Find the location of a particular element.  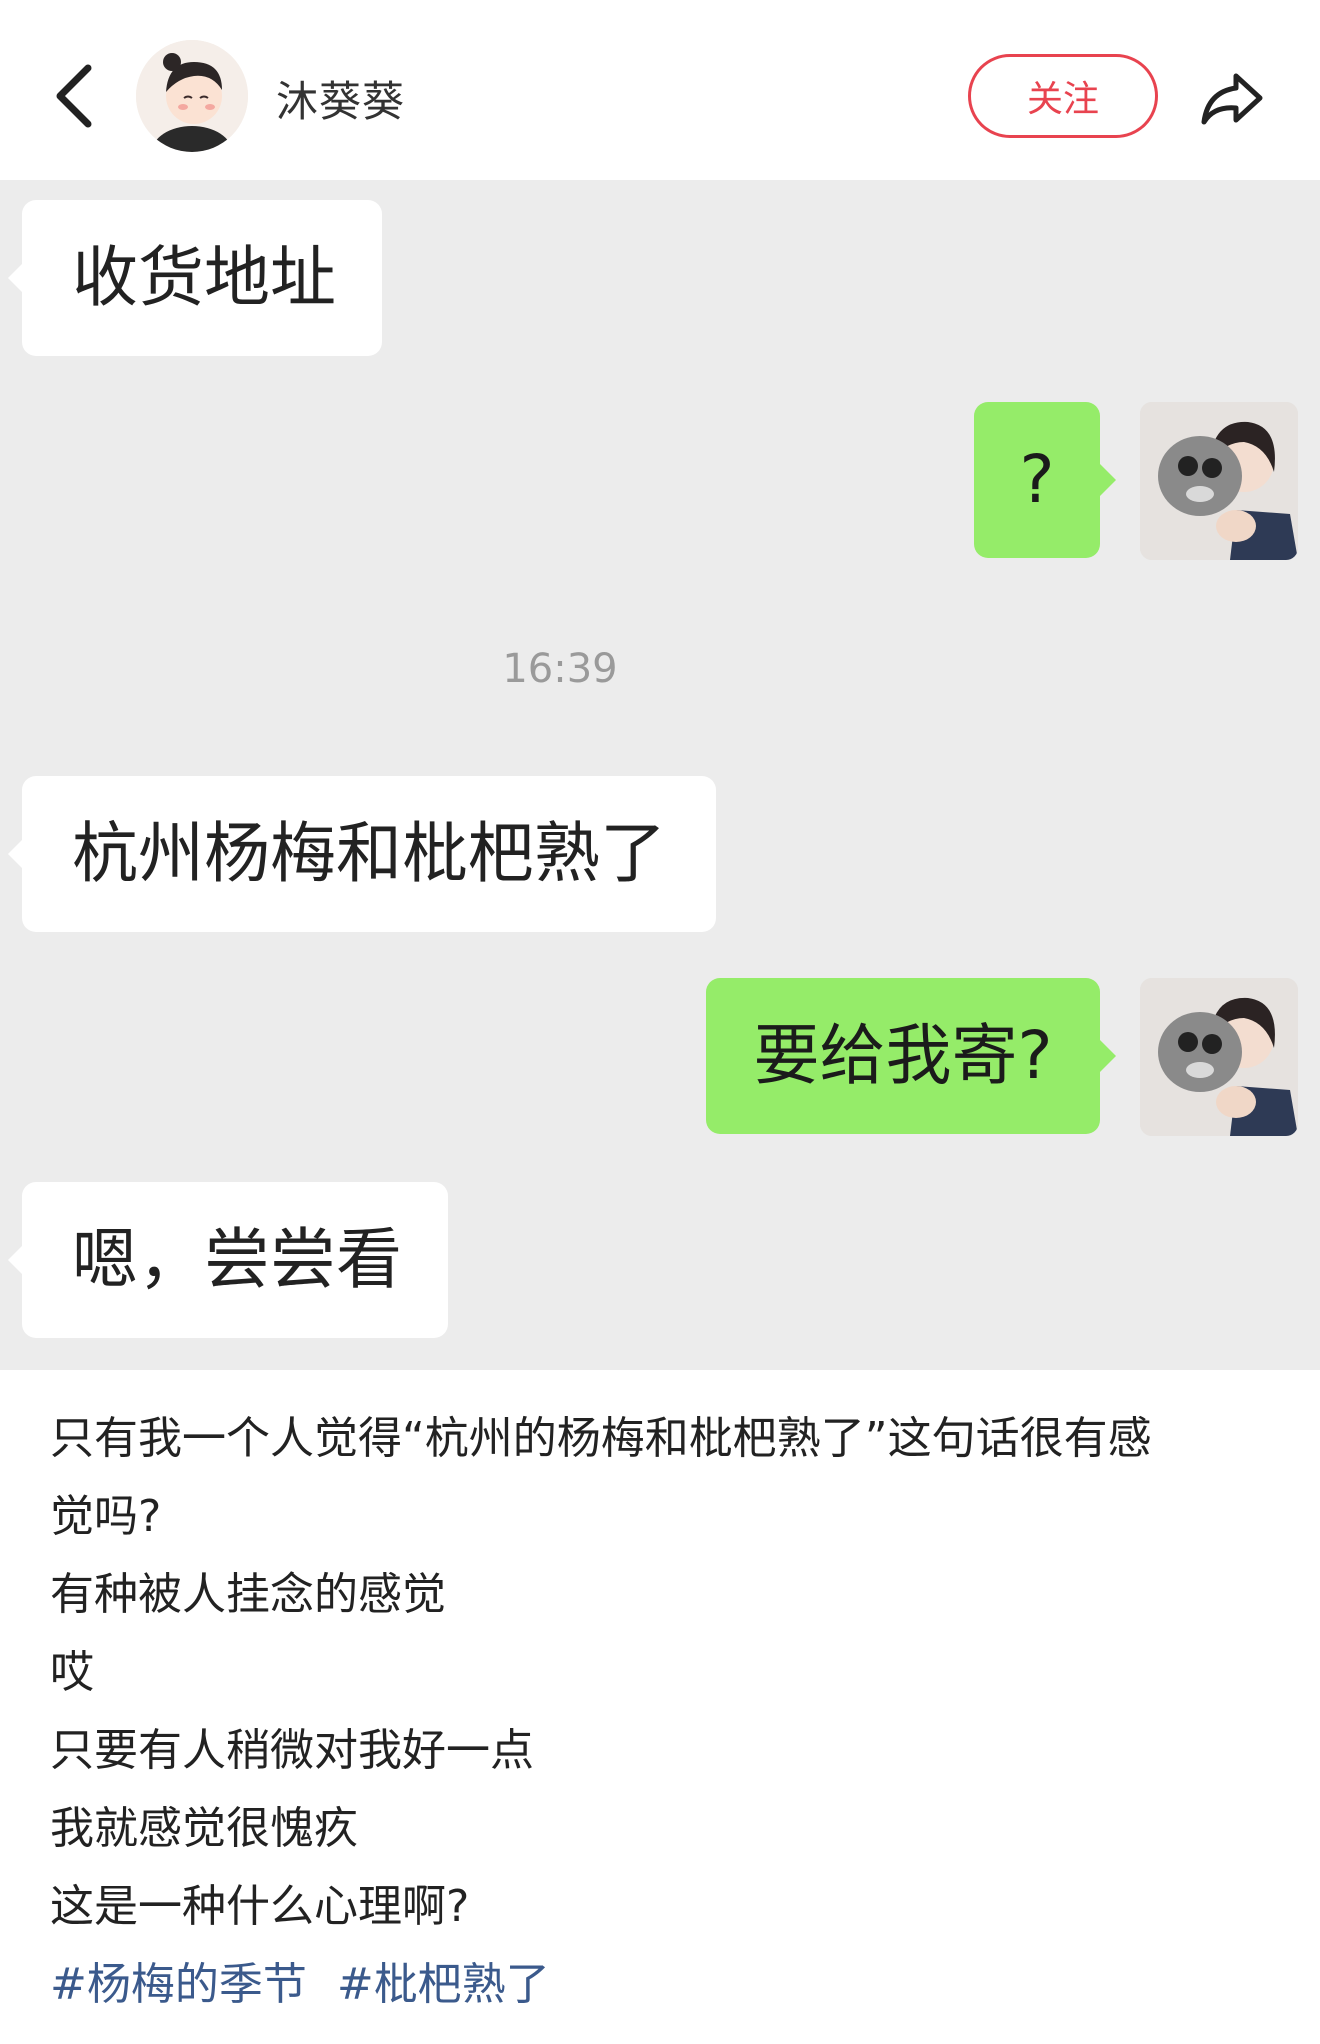

back-button is located at coordinates (74, 96).